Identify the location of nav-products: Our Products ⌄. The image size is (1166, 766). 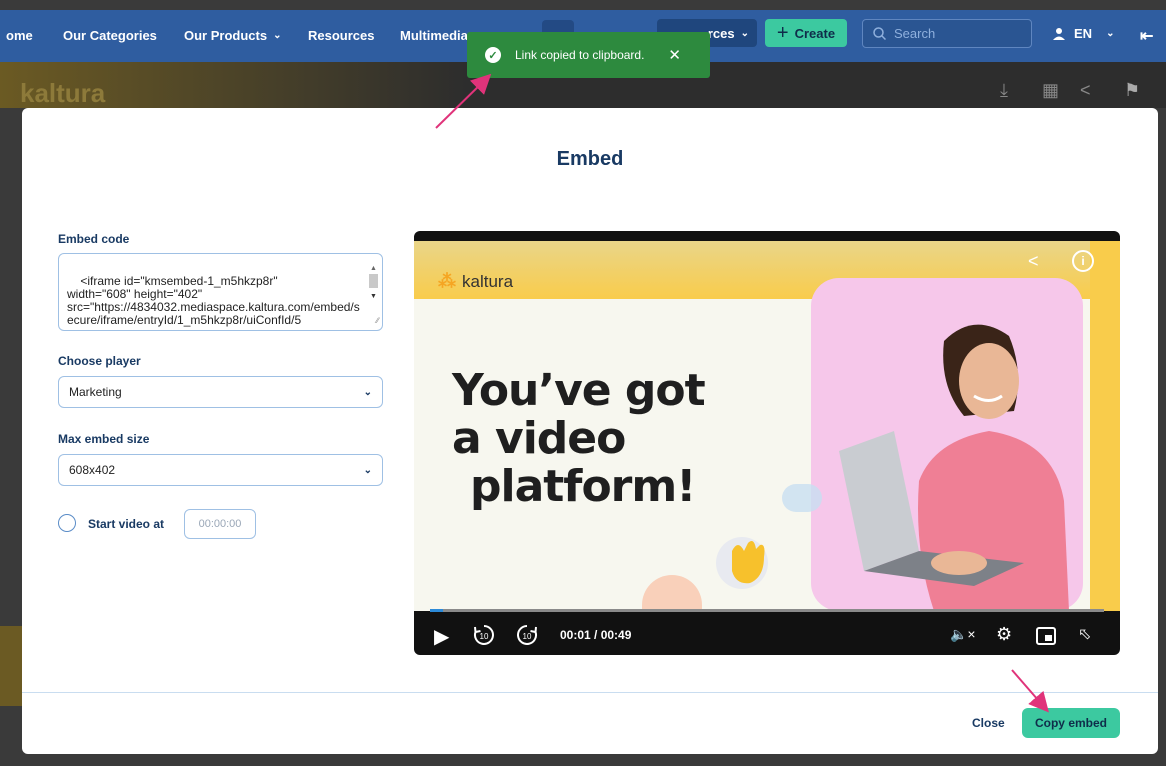
(232, 35).